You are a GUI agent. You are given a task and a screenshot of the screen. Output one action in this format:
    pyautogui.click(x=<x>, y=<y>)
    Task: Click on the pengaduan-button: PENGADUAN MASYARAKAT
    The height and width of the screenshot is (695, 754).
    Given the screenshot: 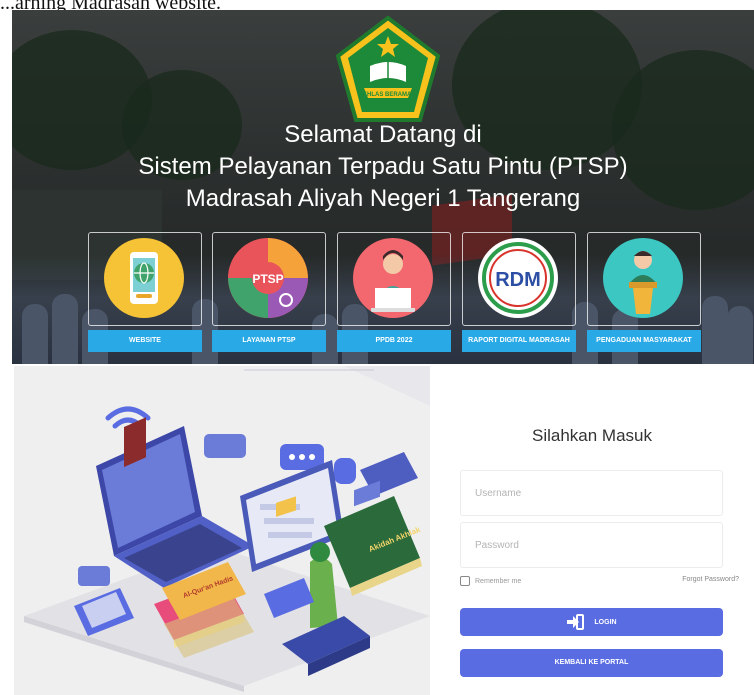 What is the action you would take?
    pyautogui.click(x=644, y=341)
    